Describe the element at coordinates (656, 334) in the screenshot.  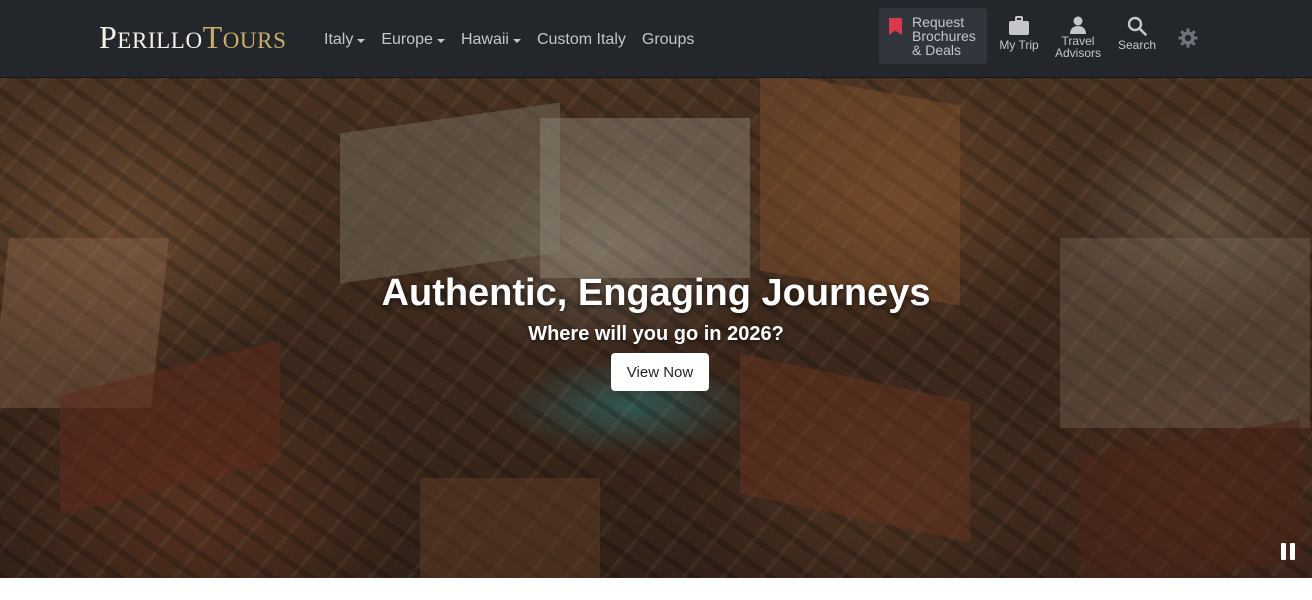
I see `hero-subtitle: Where will you go in 2026?` at that location.